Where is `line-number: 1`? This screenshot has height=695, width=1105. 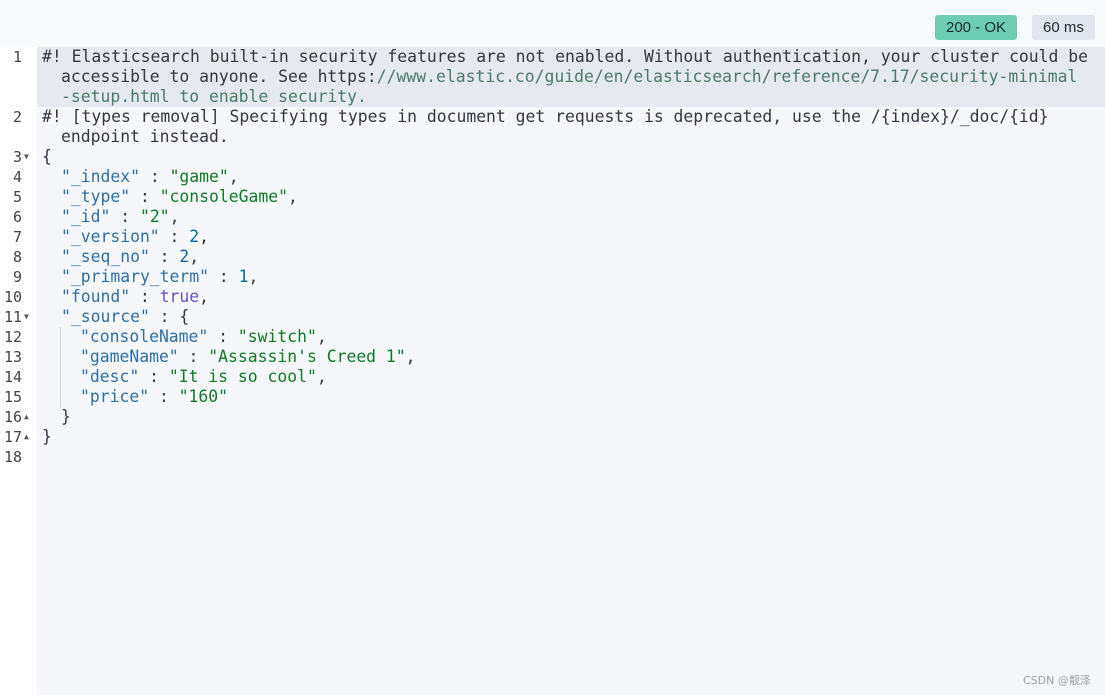
line-number: 1 is located at coordinates (17, 57).